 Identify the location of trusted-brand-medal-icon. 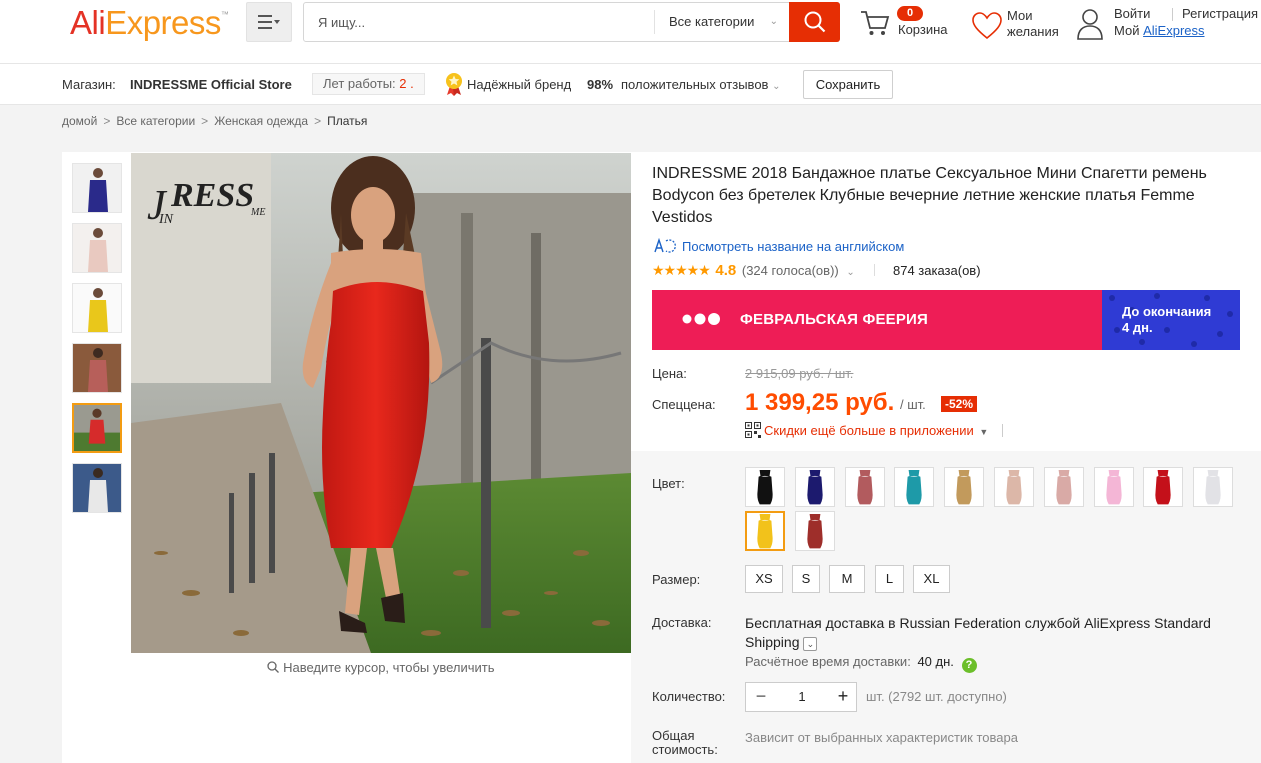
(454, 84).